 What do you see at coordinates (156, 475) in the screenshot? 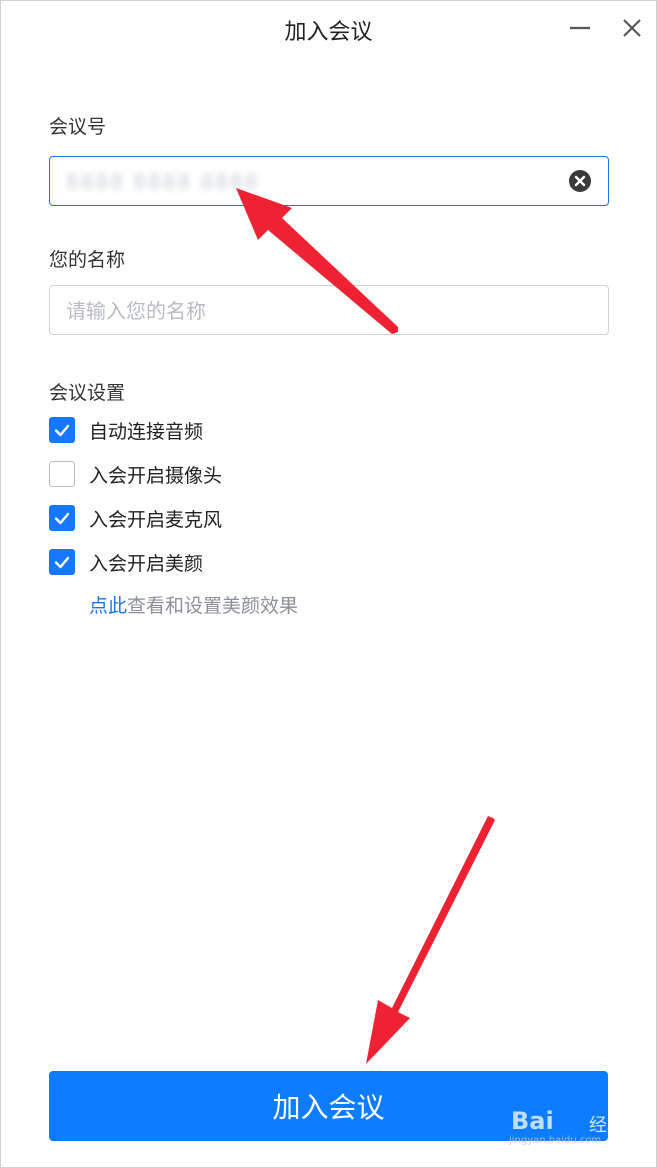
I see `camera-label: 入会开启摄像头` at bounding box center [156, 475].